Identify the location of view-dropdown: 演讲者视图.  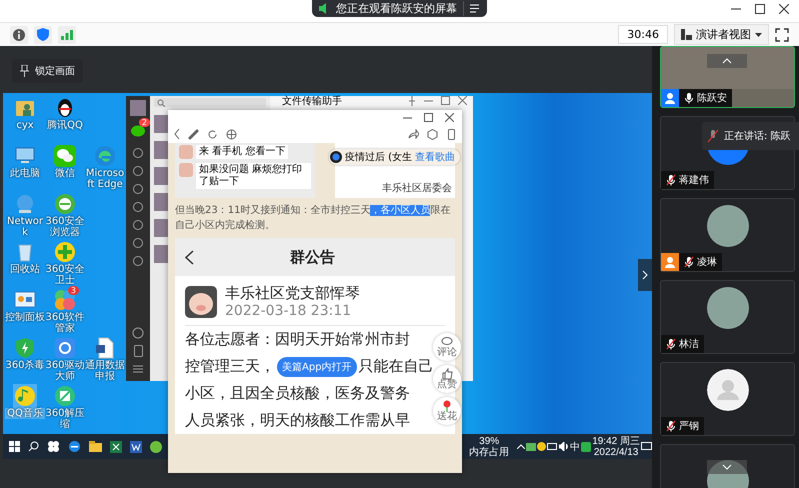
(721, 34).